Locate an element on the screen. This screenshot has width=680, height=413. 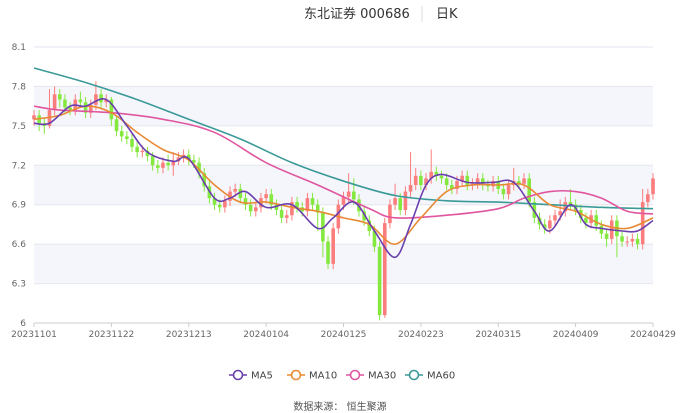
y-tick-label: 7.5 is located at coordinates (19, 127).